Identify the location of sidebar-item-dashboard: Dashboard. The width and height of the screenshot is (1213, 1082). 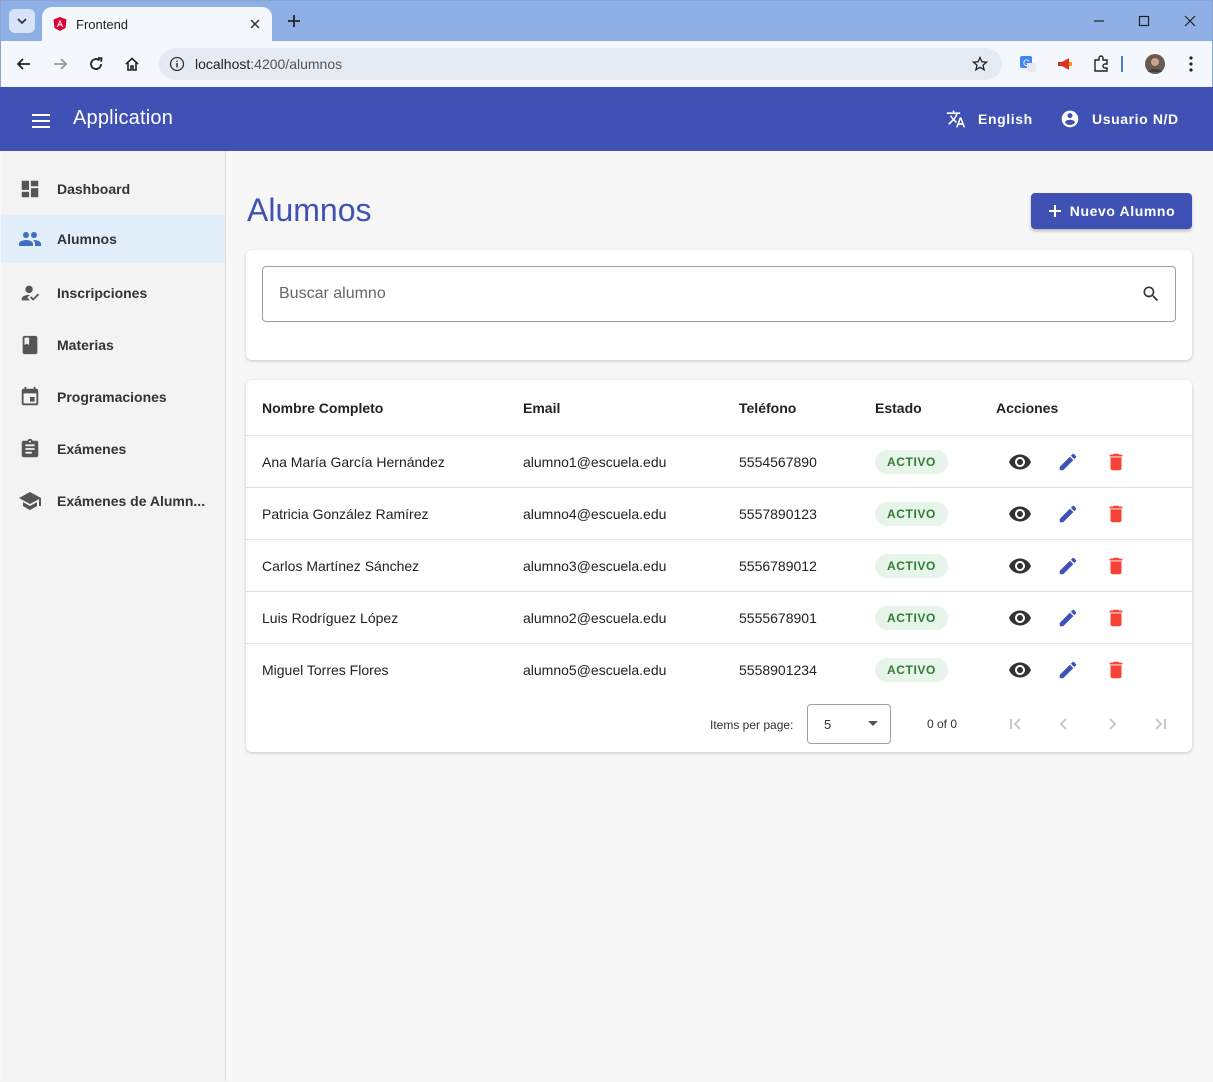
(113, 189).